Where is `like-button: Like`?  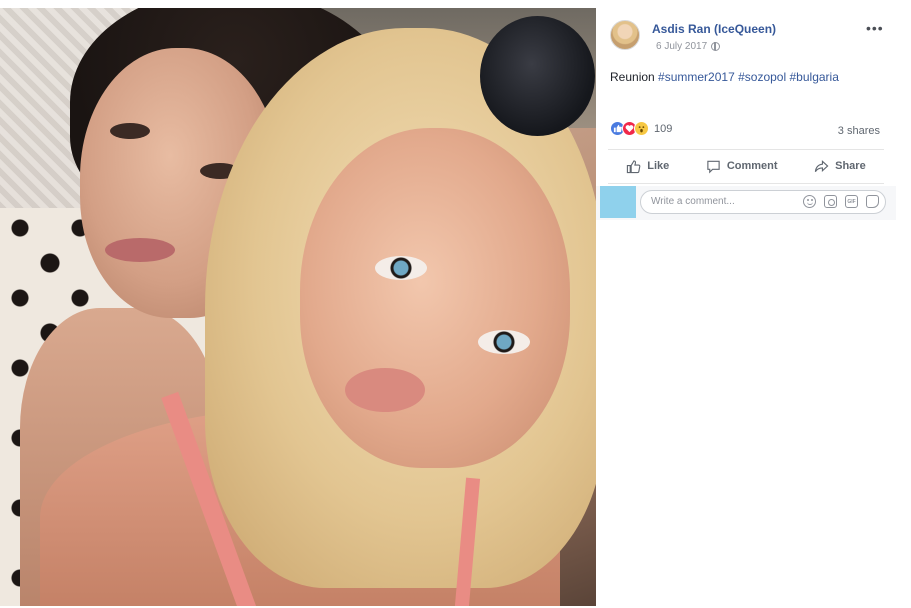
like-button: Like is located at coordinates (647, 166).